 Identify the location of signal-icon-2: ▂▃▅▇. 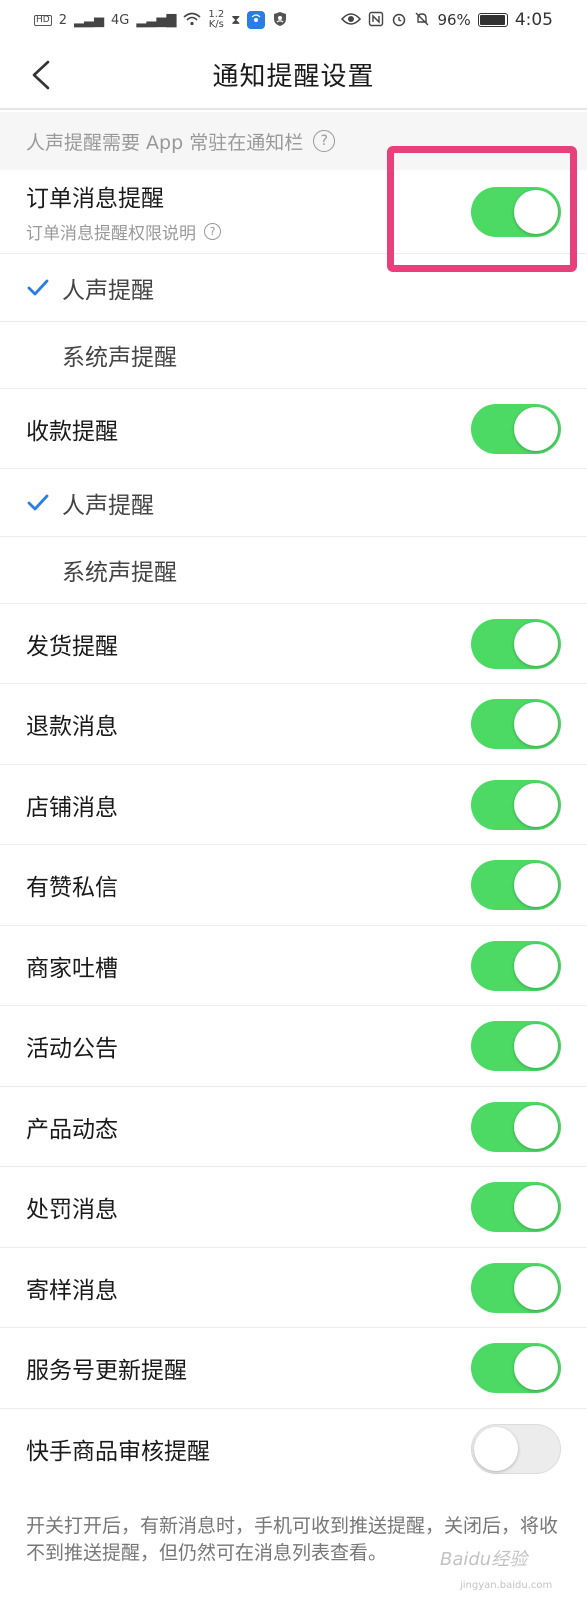
(156, 20).